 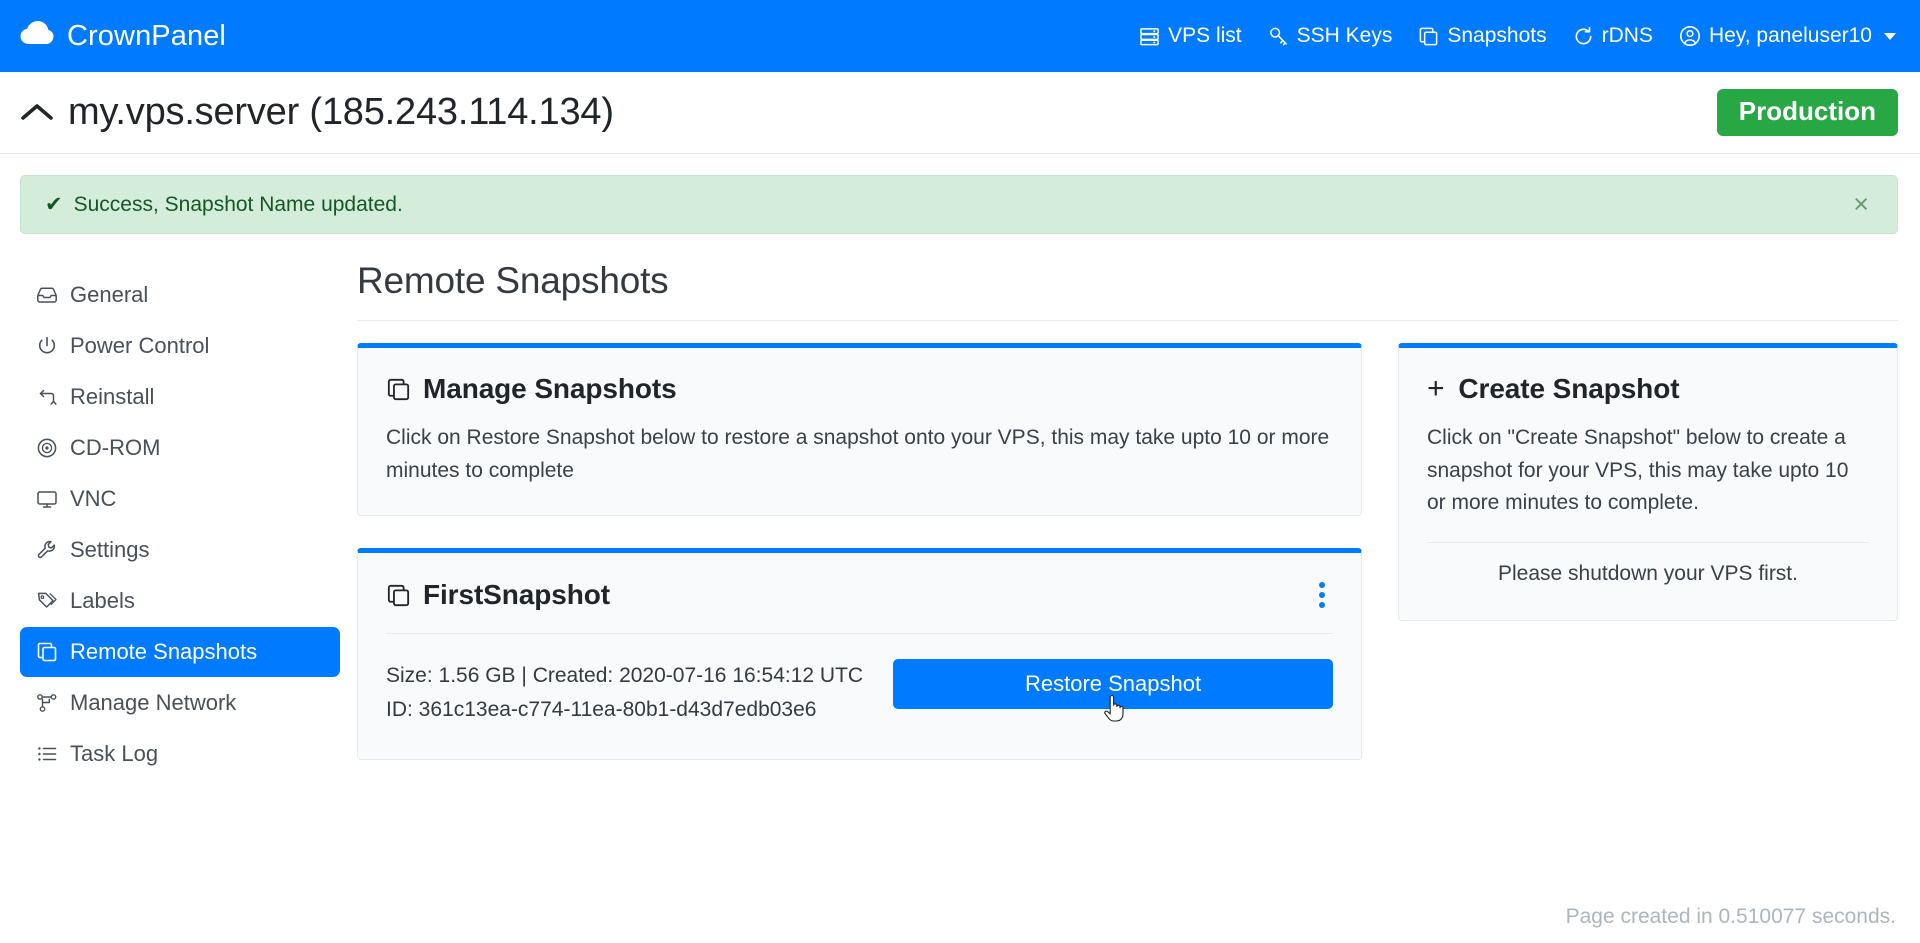 I want to click on sidebar-item-label: Remote Snapshots, so click(x=164, y=651).